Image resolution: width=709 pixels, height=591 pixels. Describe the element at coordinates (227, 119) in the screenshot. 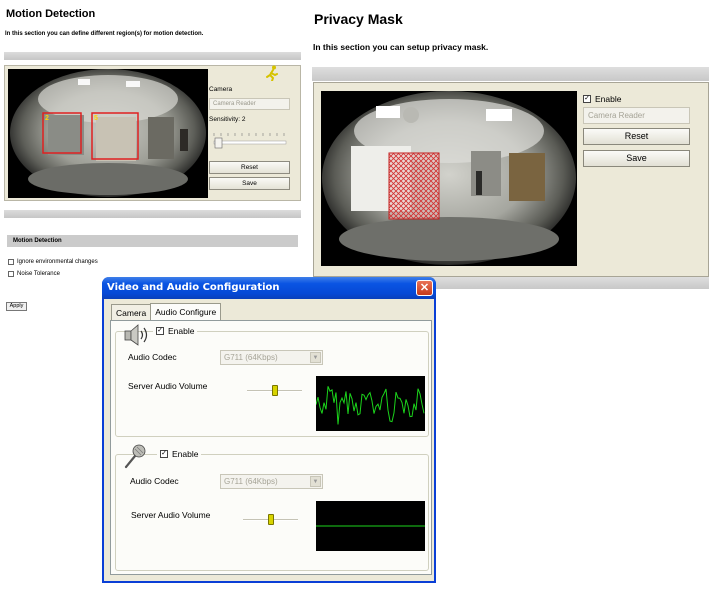

I see `sensitivity-label: Sensitivity: 2` at that location.